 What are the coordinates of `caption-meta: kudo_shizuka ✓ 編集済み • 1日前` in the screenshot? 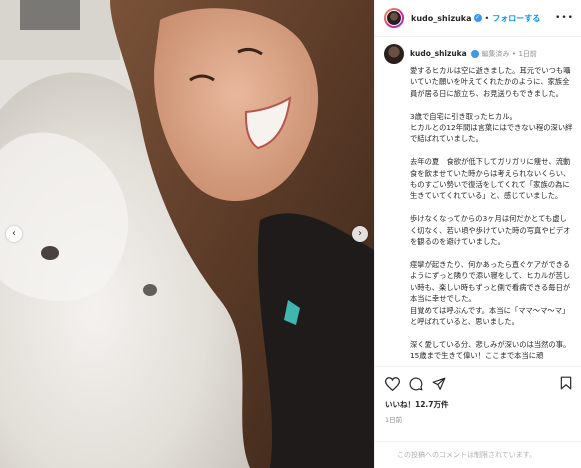 It's located at (473, 54).